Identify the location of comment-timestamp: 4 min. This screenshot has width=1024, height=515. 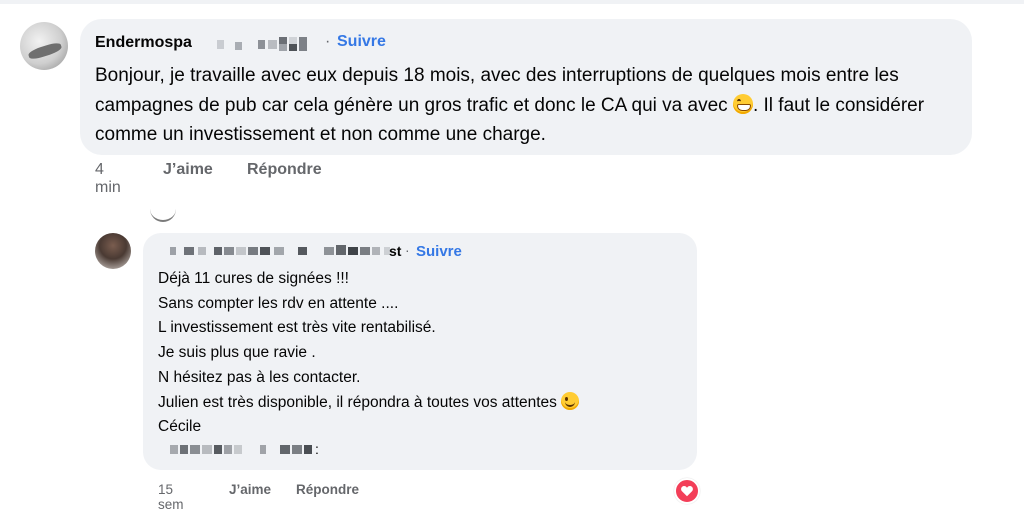
(108, 179).